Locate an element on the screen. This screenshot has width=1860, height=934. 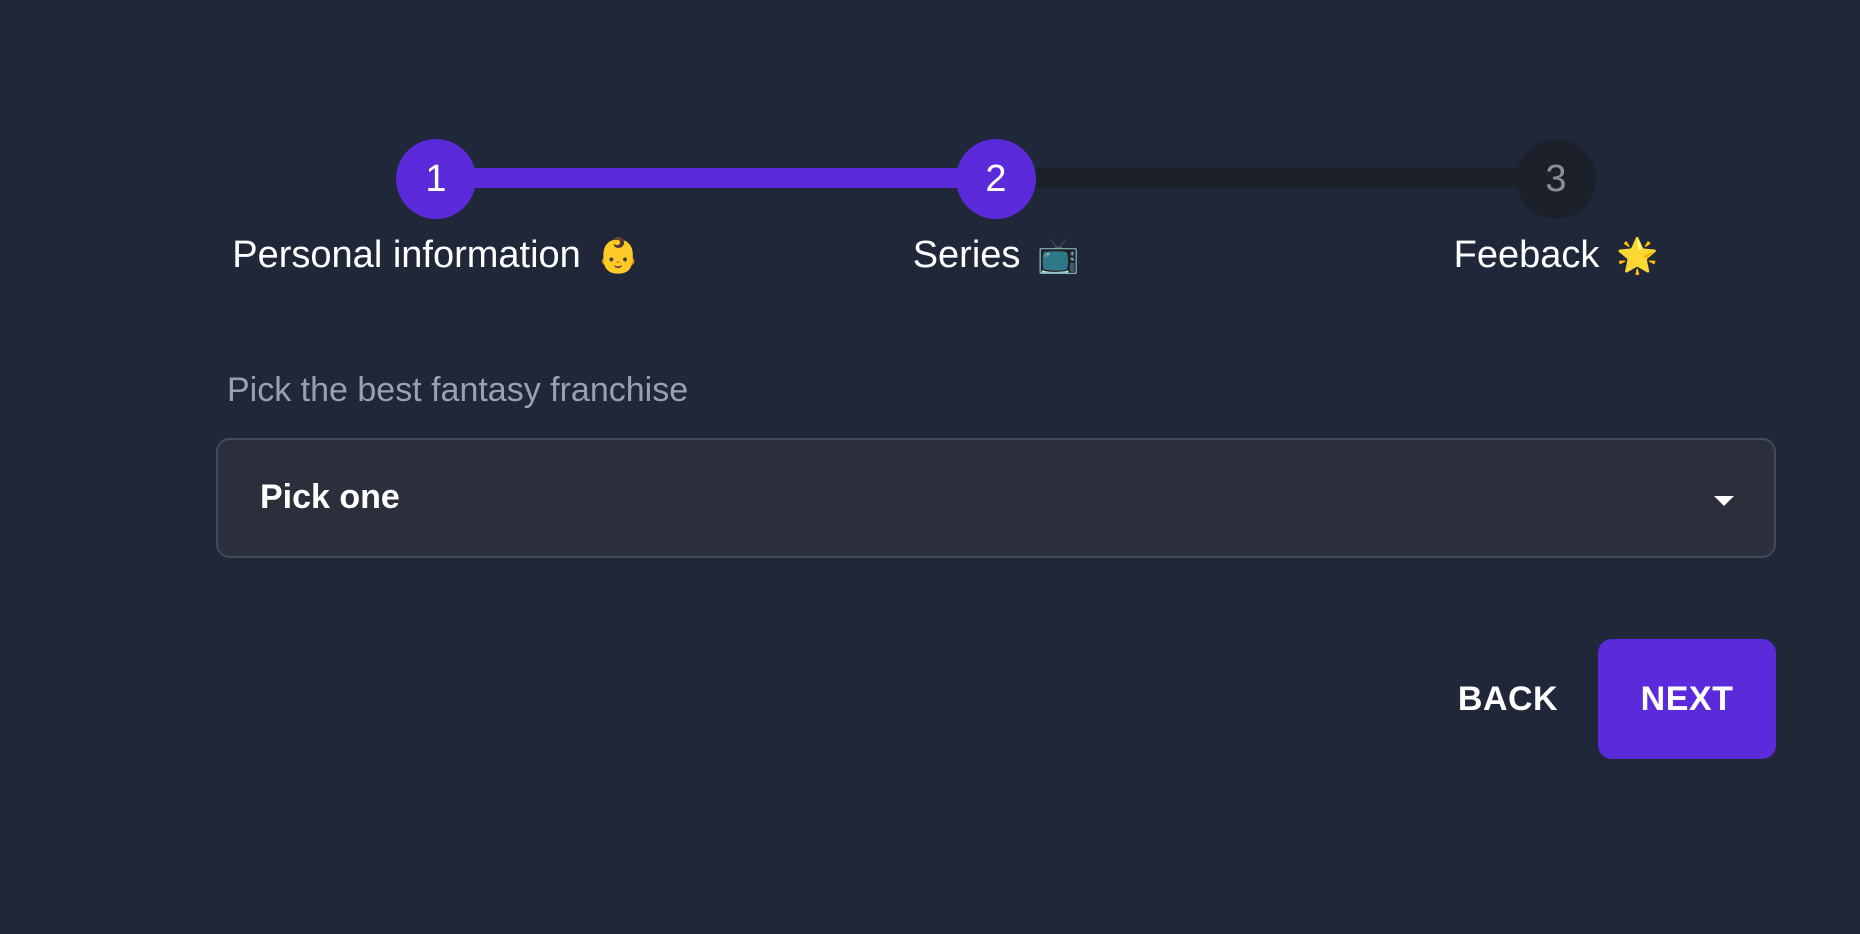
franchise-select: Pick one is located at coordinates (996, 498).